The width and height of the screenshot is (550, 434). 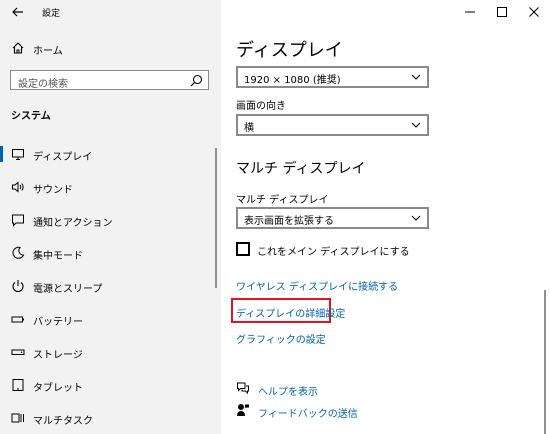 I want to click on sidebar-item-label: ストレージ, so click(x=58, y=355).